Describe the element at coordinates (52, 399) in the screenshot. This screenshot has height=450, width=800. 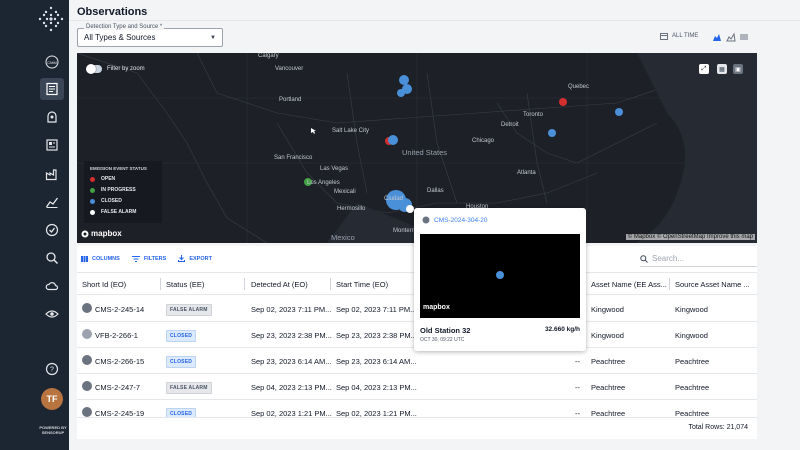
I see `user-avatar: TF` at that location.